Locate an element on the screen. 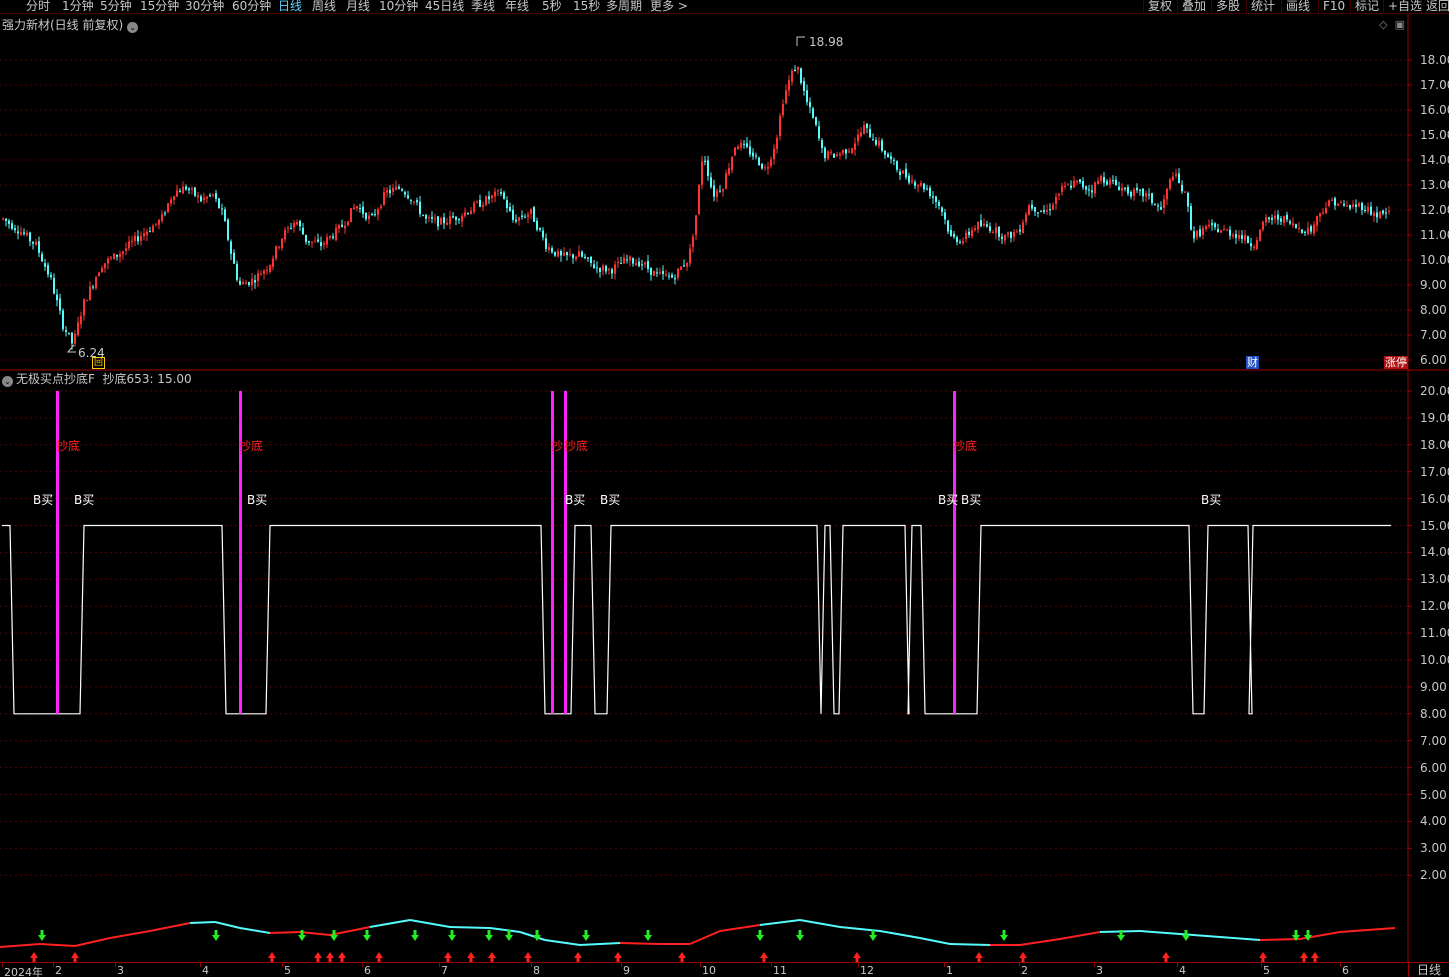 The width and height of the screenshot is (1449, 977). price-tick-label: 13.00 is located at coordinates (1434, 185).